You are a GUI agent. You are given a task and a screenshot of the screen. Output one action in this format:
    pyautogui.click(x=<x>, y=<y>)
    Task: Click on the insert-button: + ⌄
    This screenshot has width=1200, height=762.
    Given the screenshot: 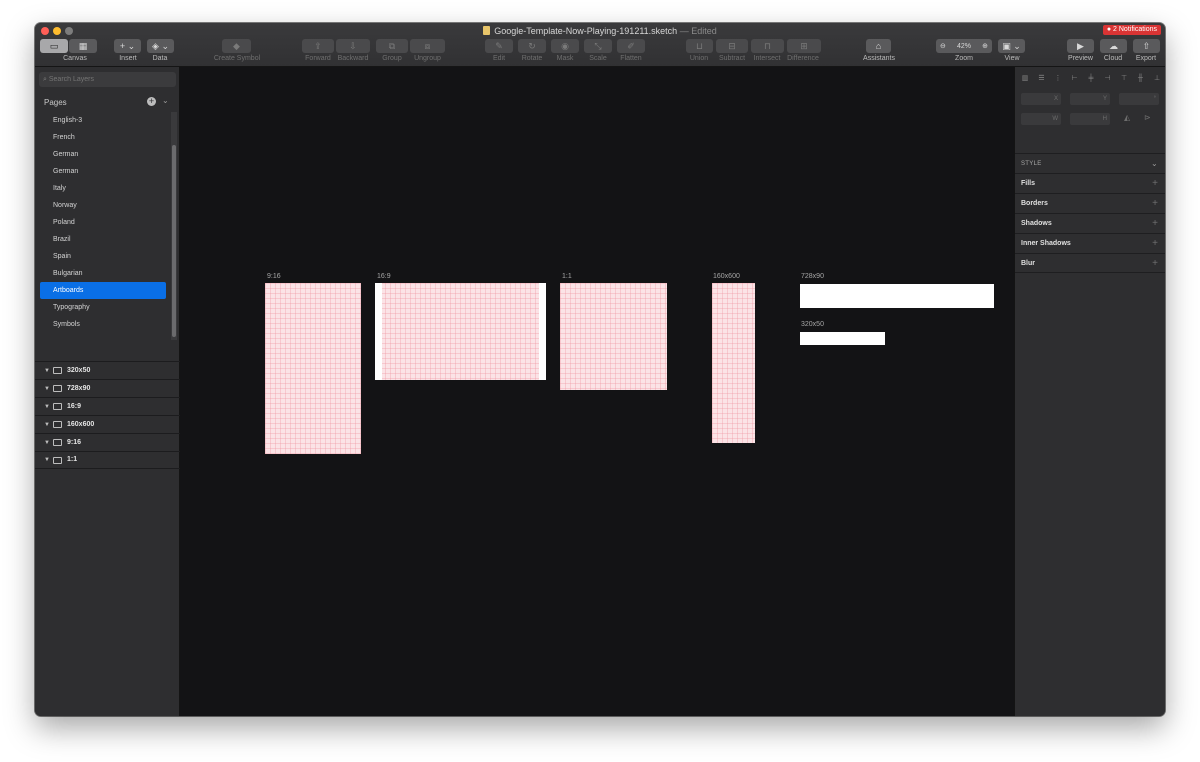 What is the action you would take?
    pyautogui.click(x=127, y=46)
    